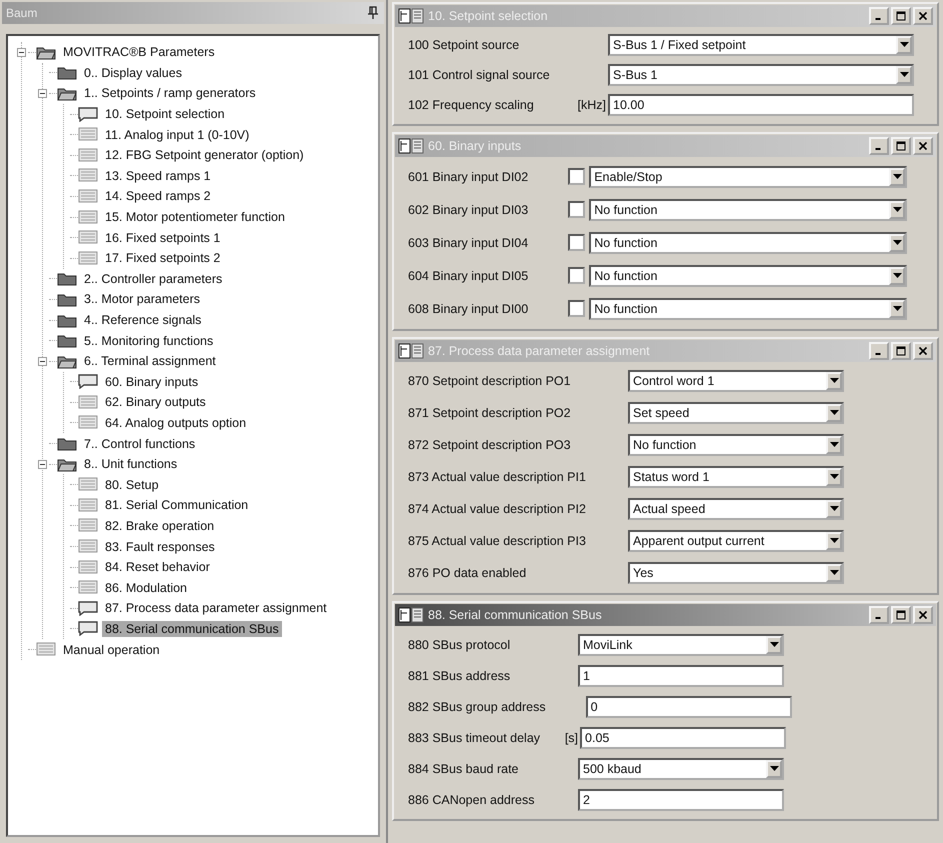  I want to click on tree-item: 5.. Monitoring functions, so click(148, 340).